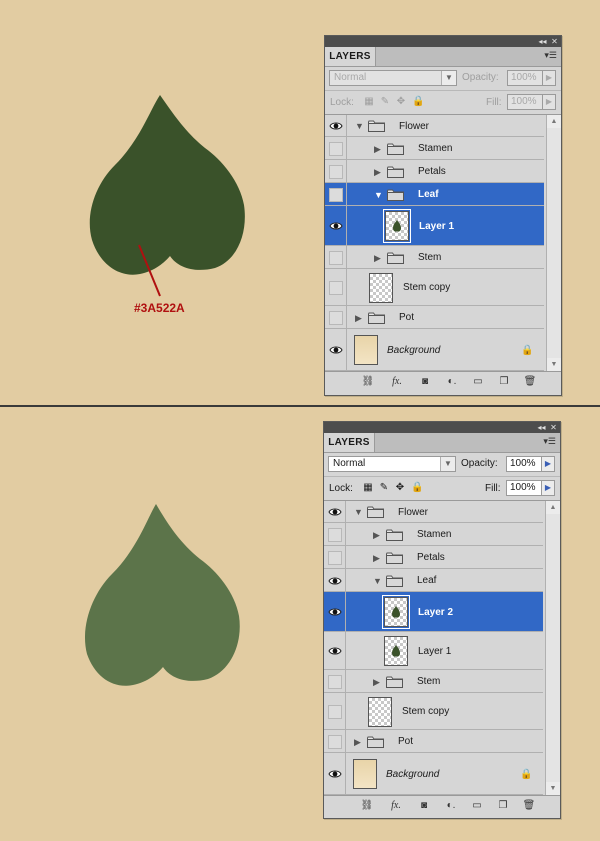 The height and width of the screenshot is (841, 600). What do you see at coordinates (349, 442) in the screenshot?
I see `tab-layers: LAYERS` at bounding box center [349, 442].